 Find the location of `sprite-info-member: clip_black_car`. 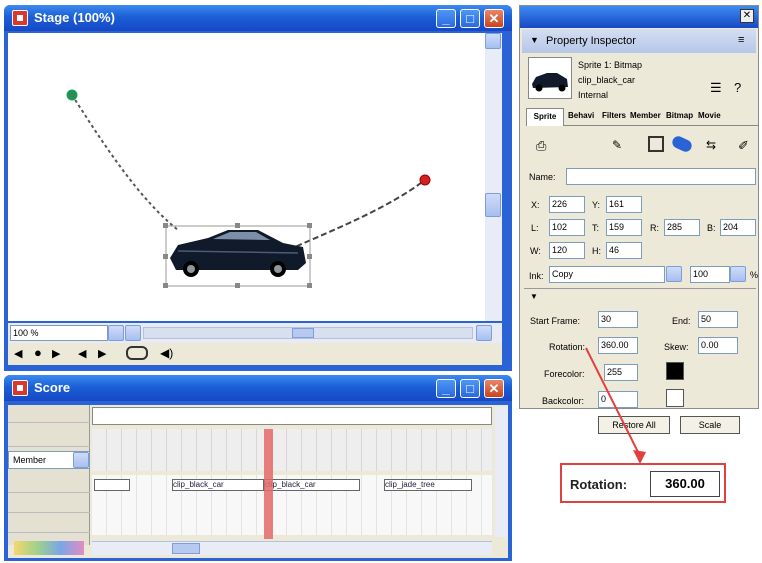

sprite-info-member: clip_black_car is located at coordinates (607, 80).